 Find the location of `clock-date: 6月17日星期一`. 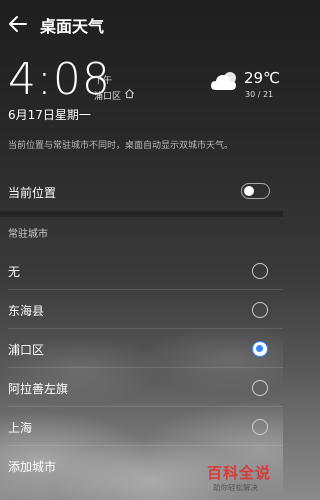

clock-date: 6月17日星期一 is located at coordinates (49, 115).